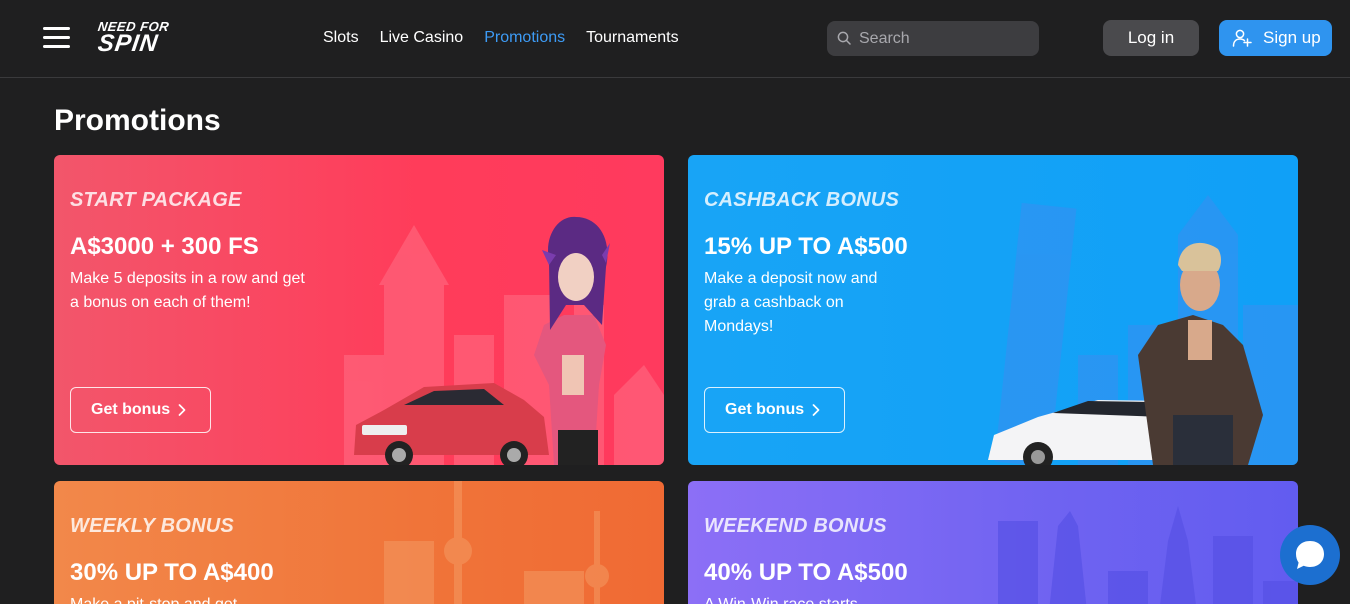  I want to click on promo-amount: A$3000 + 300 FS, so click(164, 246).